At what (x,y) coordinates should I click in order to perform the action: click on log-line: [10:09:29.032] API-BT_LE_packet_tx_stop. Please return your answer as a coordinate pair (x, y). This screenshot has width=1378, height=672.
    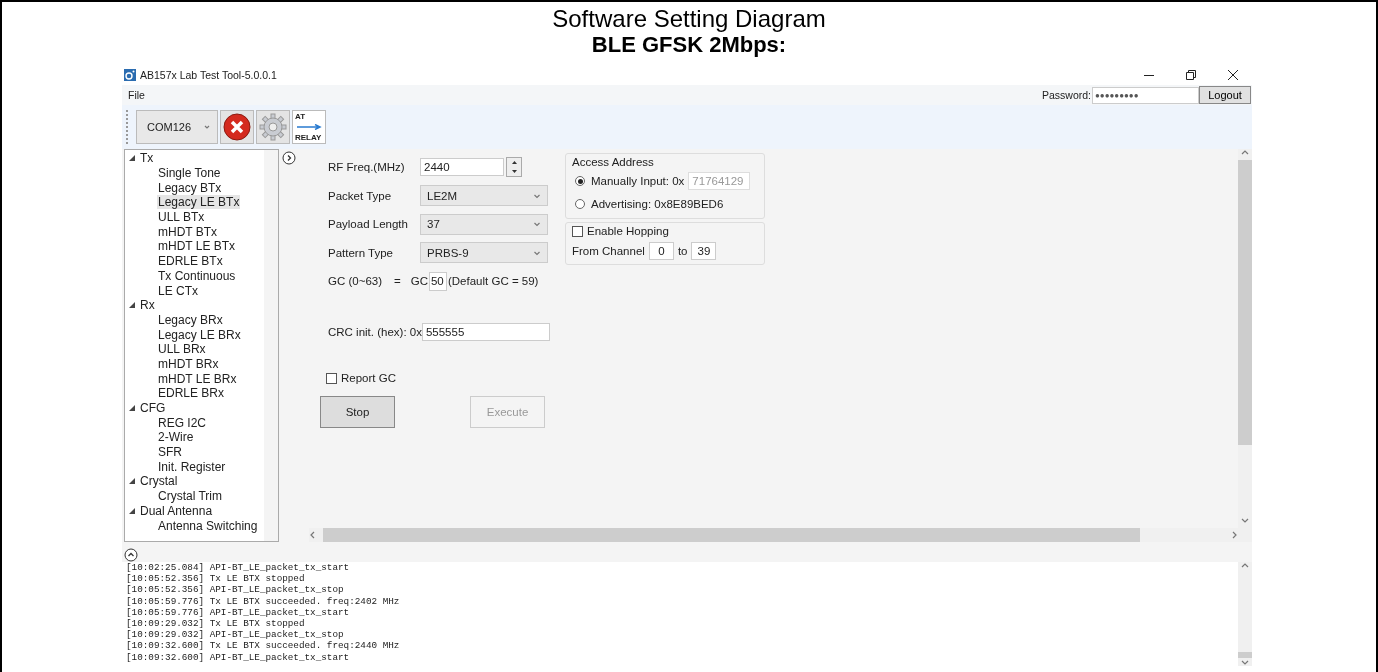
    Looking at the image, I should click on (235, 635).